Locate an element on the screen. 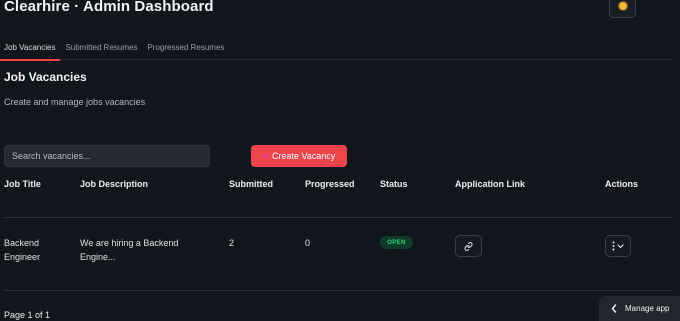 This screenshot has width=680, height=321. link-icon is located at coordinates (468, 246).